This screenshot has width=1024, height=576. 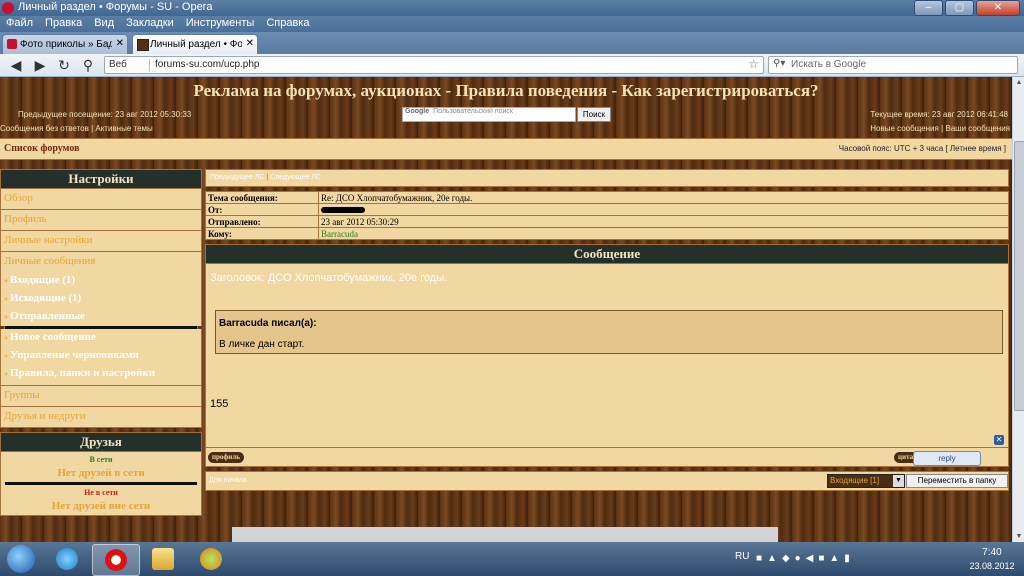 I want to click on scroll-up-icon: ▲, so click(x=1018, y=82).